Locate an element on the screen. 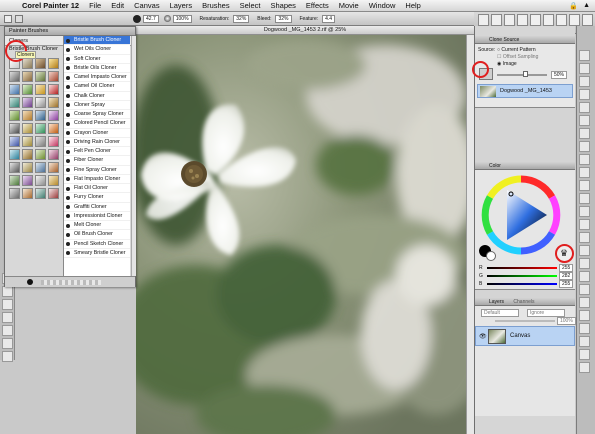 The image size is (595, 434). clone-color-toggle: ♛ is located at coordinates (564, 253).